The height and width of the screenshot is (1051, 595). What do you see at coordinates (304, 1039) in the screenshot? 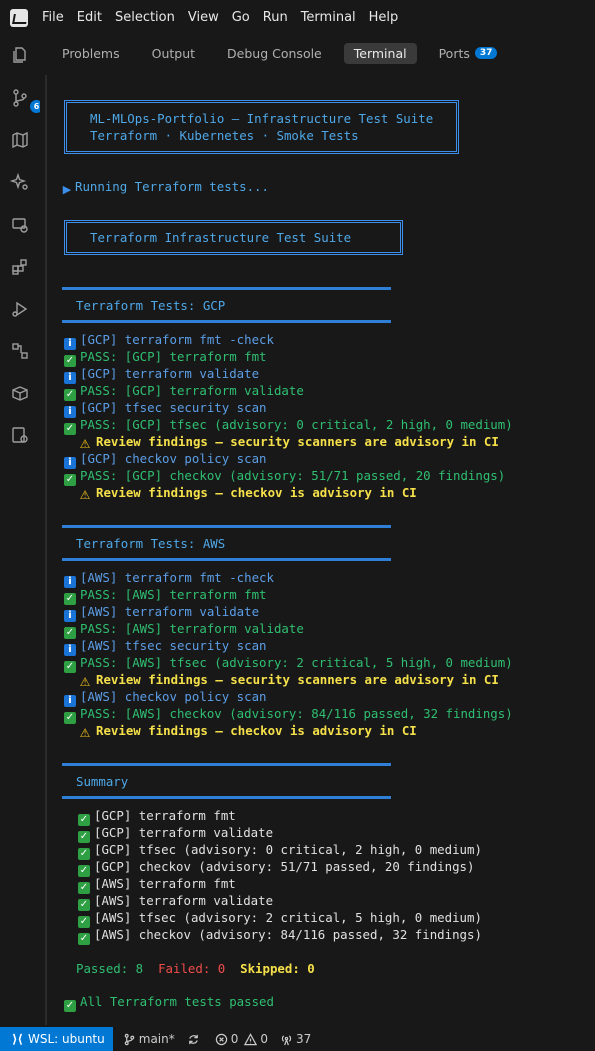
I see `ports-count: 37` at bounding box center [304, 1039].